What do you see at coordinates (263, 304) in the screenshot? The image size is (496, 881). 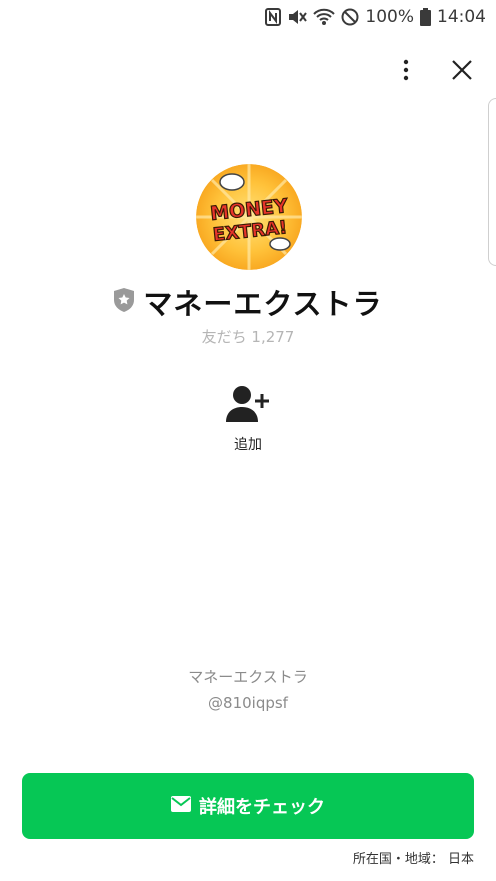 I see `profile-name: マネーエクストラ` at bounding box center [263, 304].